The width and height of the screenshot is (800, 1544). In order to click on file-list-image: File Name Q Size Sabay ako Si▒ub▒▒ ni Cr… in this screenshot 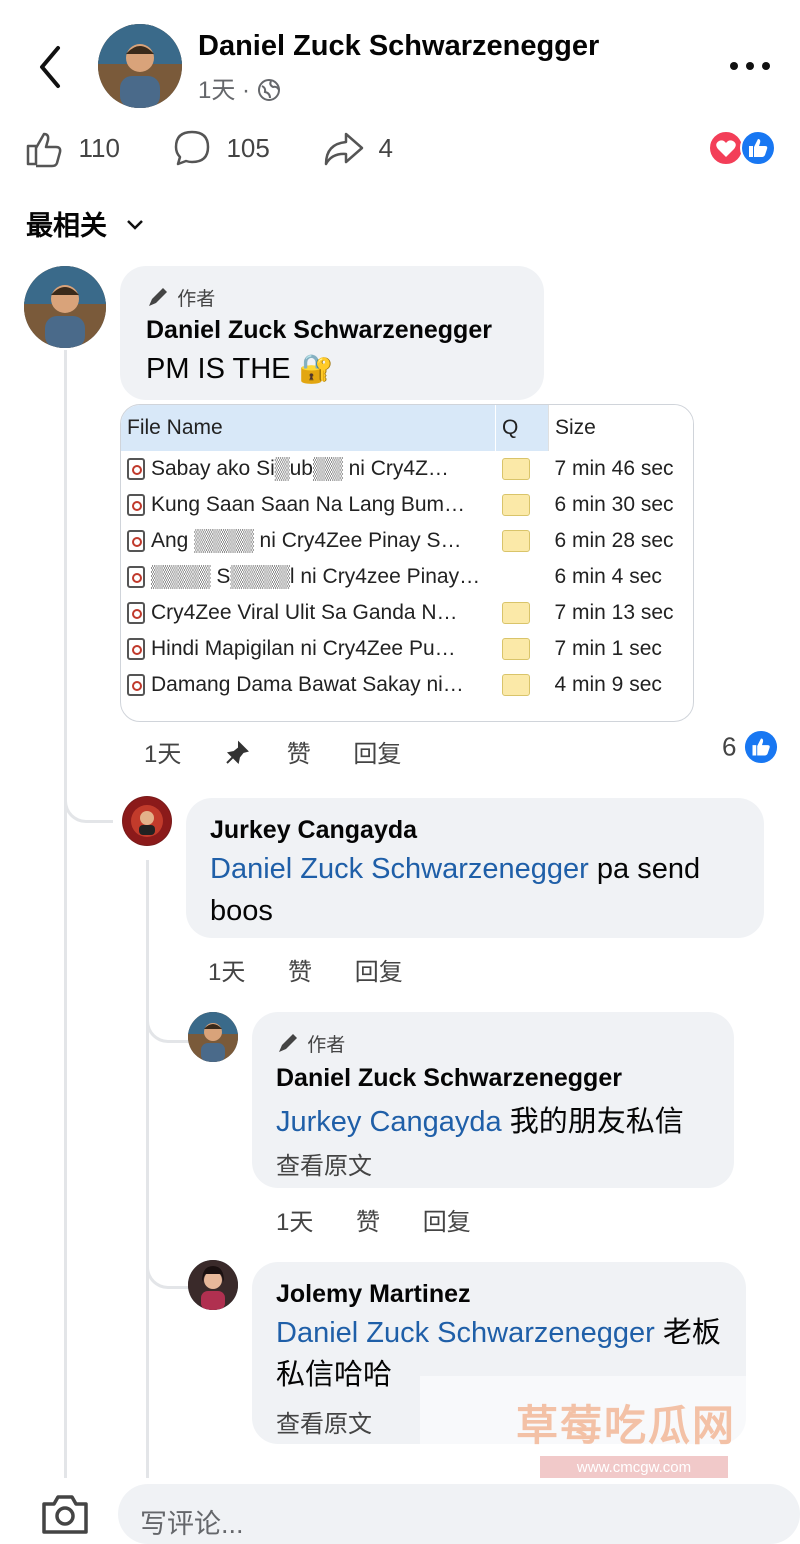, I will do `click(407, 563)`.